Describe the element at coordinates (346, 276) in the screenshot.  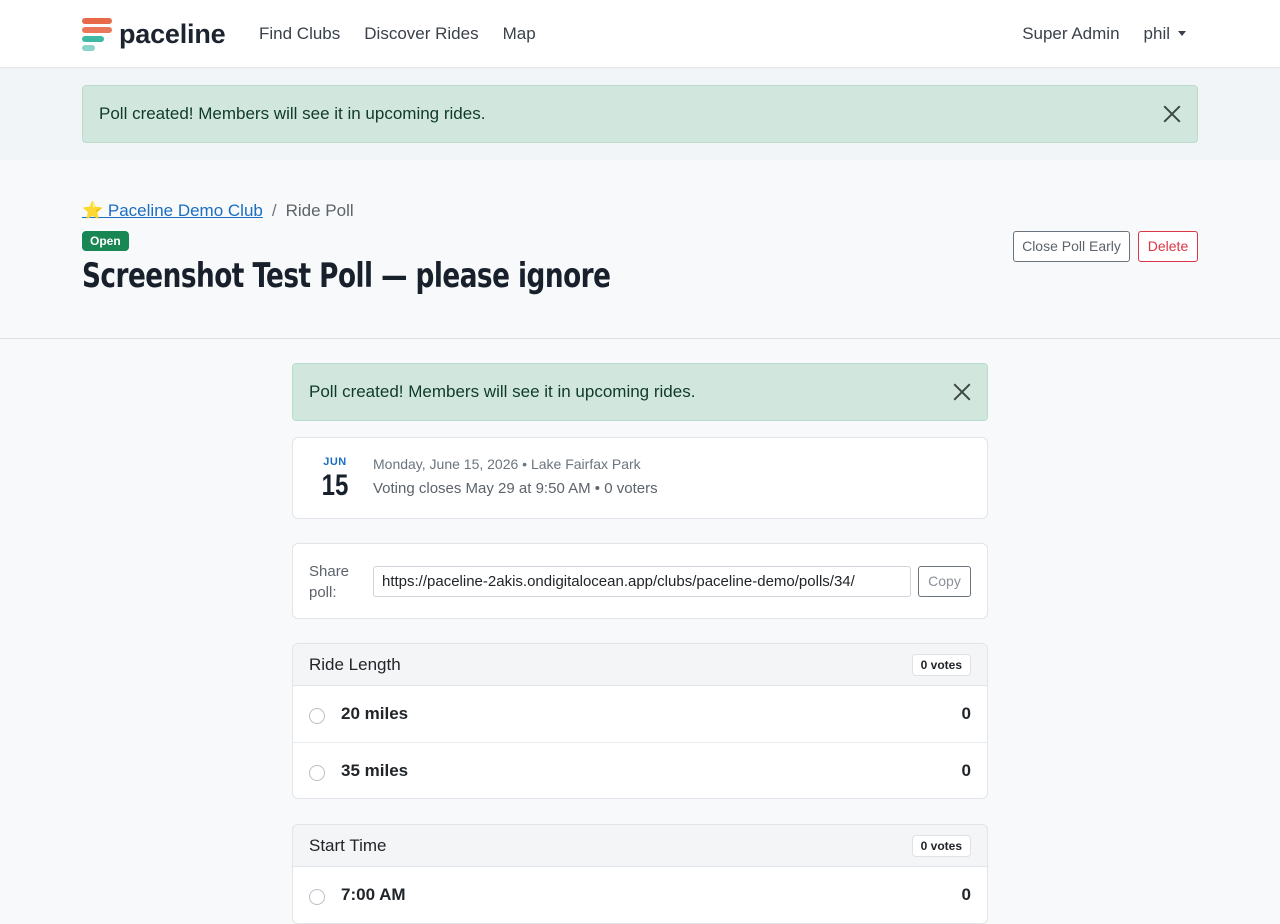
I see `page-title: Screenshot Test Poll — please ignore` at that location.